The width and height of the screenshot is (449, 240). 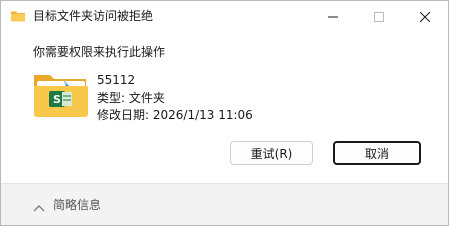 What do you see at coordinates (271, 153) in the screenshot?
I see `retry-button: 重试(R)` at bounding box center [271, 153].